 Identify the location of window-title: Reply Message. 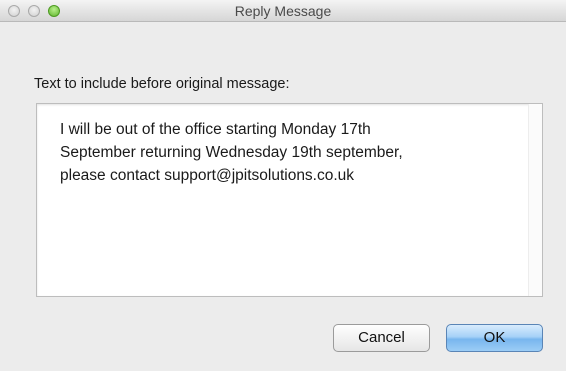
(283, 11).